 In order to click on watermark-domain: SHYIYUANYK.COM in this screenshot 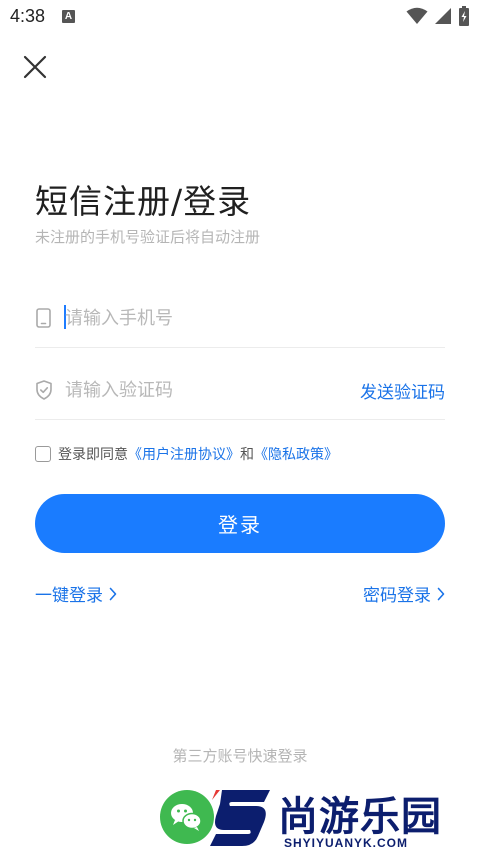, I will do `click(346, 843)`.